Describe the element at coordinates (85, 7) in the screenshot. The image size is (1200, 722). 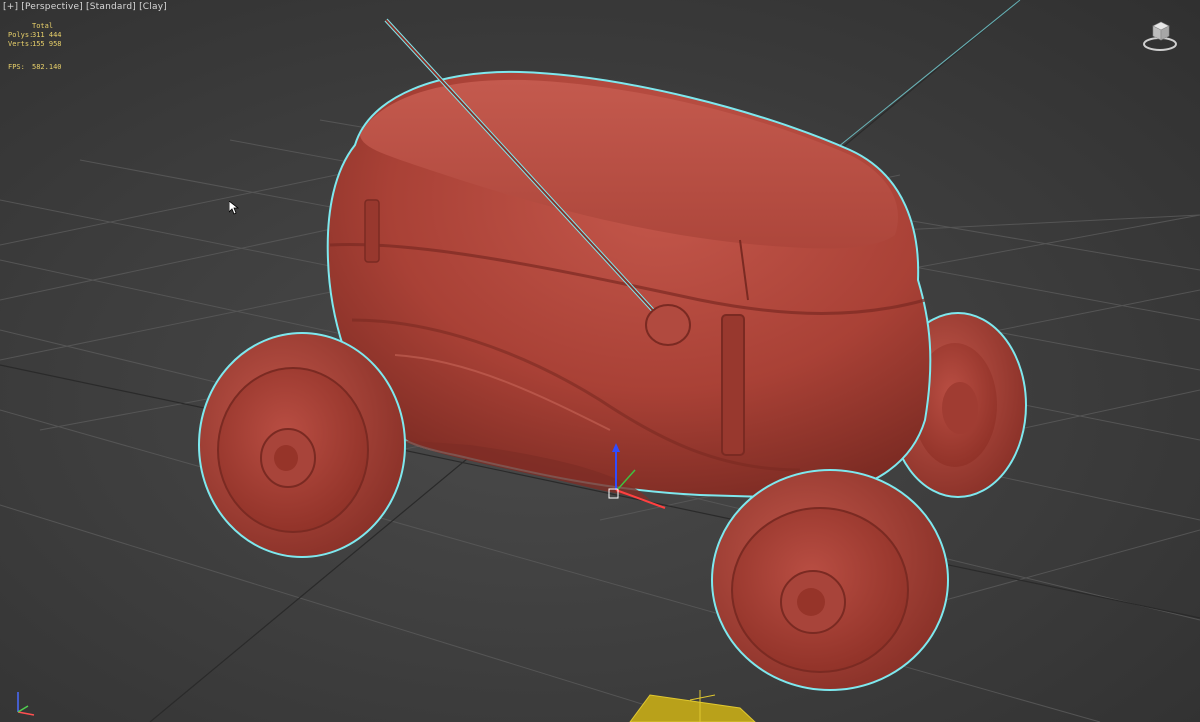
I see `viewport-label: [+] [Perspective] [Standard] [Clay]` at that location.